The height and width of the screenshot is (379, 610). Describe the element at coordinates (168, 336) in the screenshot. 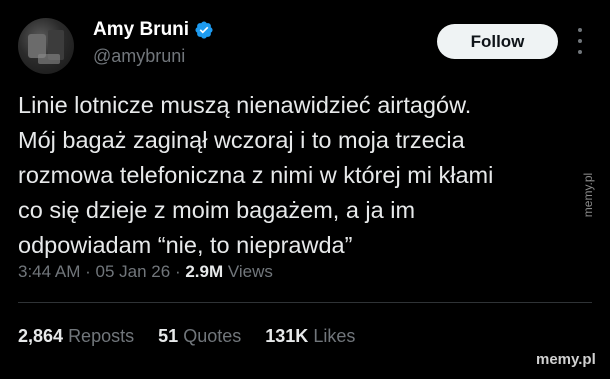

I see `quotes-count: 51` at that location.